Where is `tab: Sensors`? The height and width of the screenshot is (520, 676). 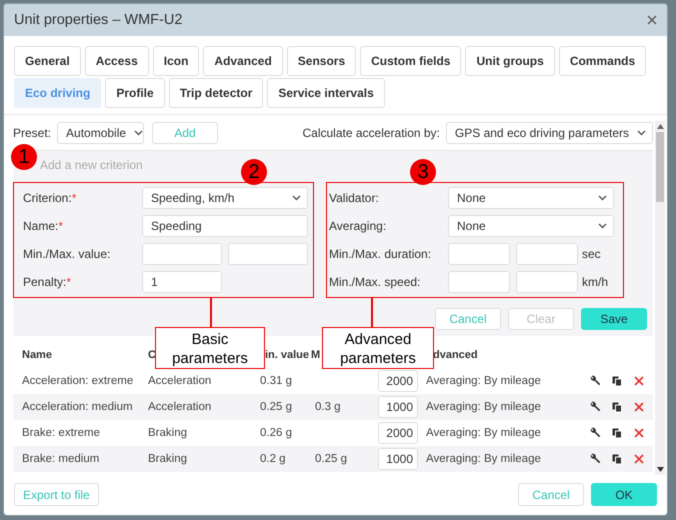
tab: Sensors is located at coordinates (321, 61).